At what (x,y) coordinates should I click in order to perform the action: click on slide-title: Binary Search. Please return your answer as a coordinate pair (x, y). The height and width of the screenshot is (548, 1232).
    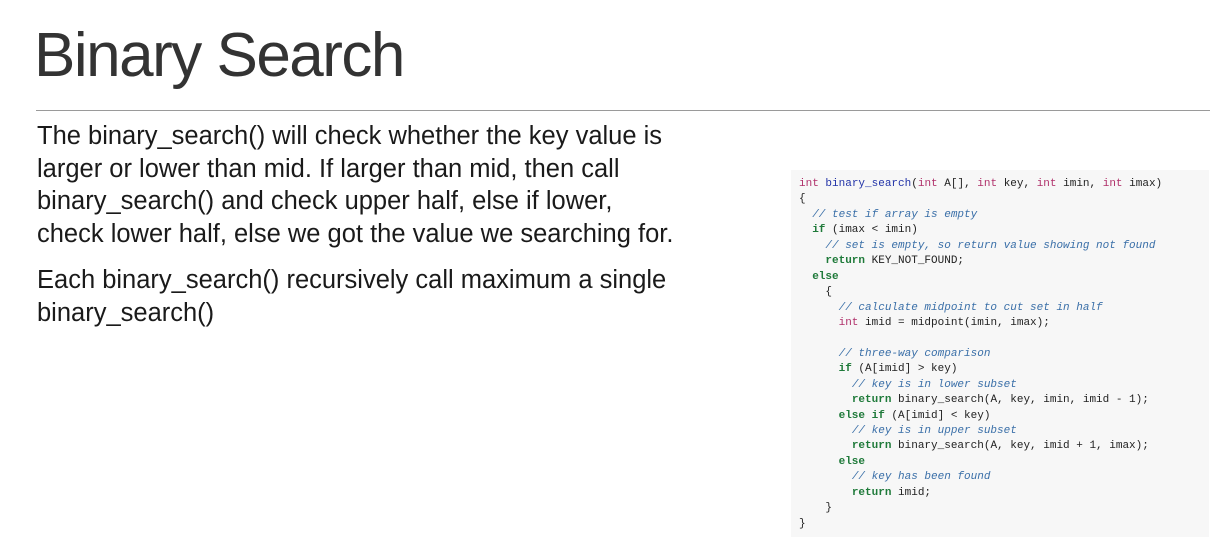
    Looking at the image, I should click on (219, 55).